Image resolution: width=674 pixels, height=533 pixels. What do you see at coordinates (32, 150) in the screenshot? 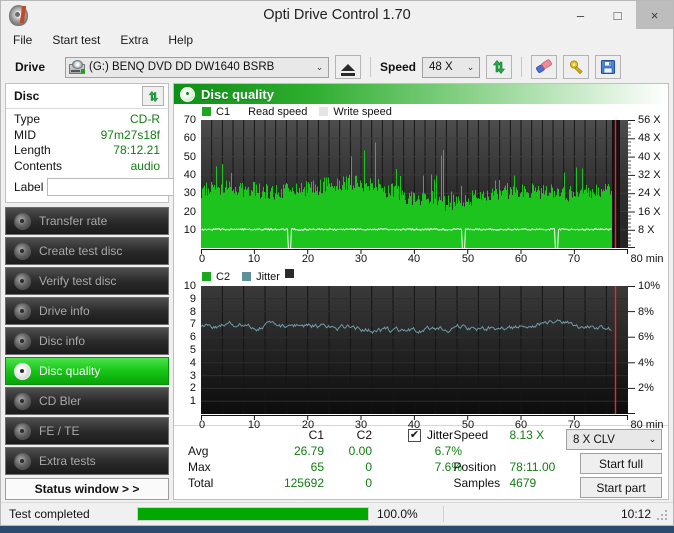
I see `disc-row-key: Length` at bounding box center [32, 150].